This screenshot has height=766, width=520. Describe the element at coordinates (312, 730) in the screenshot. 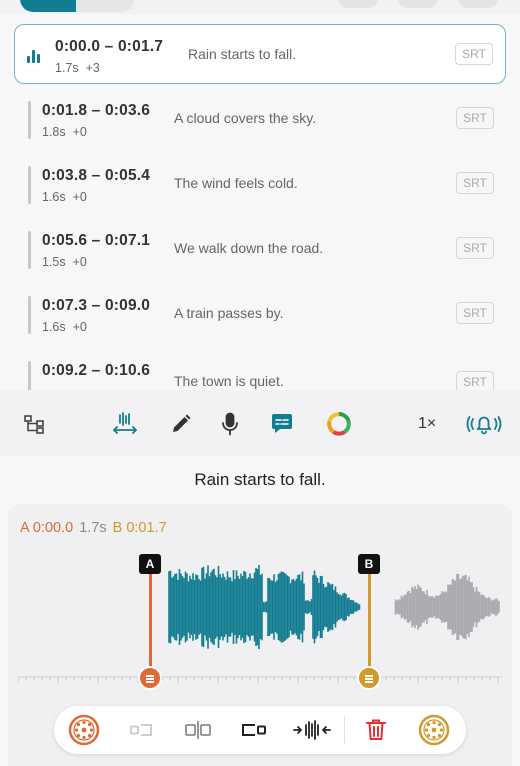

I see `compress-icon` at that location.